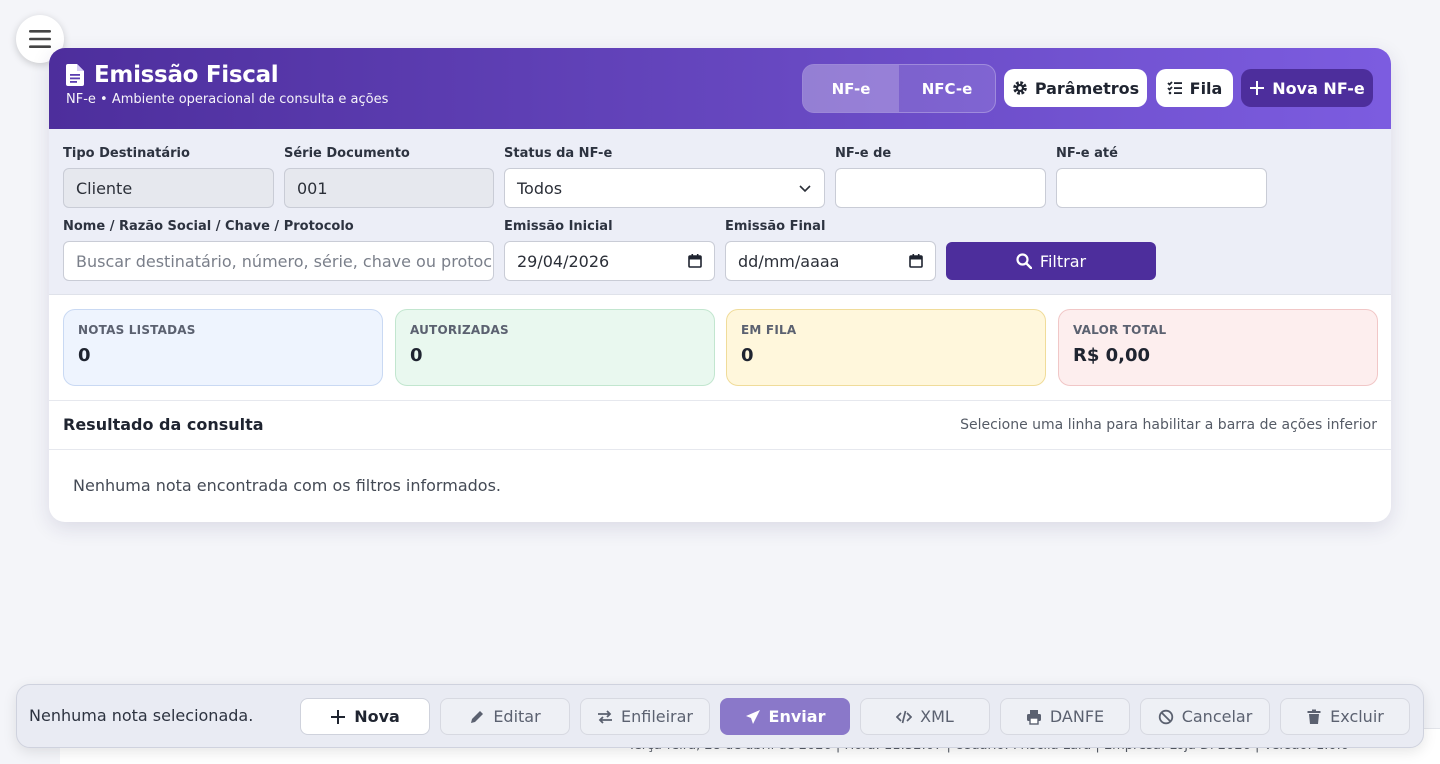 Image resolution: width=1440 pixels, height=764 pixels. What do you see at coordinates (1077, 716) in the screenshot?
I see `danfe-button-label: DANFE` at bounding box center [1077, 716].